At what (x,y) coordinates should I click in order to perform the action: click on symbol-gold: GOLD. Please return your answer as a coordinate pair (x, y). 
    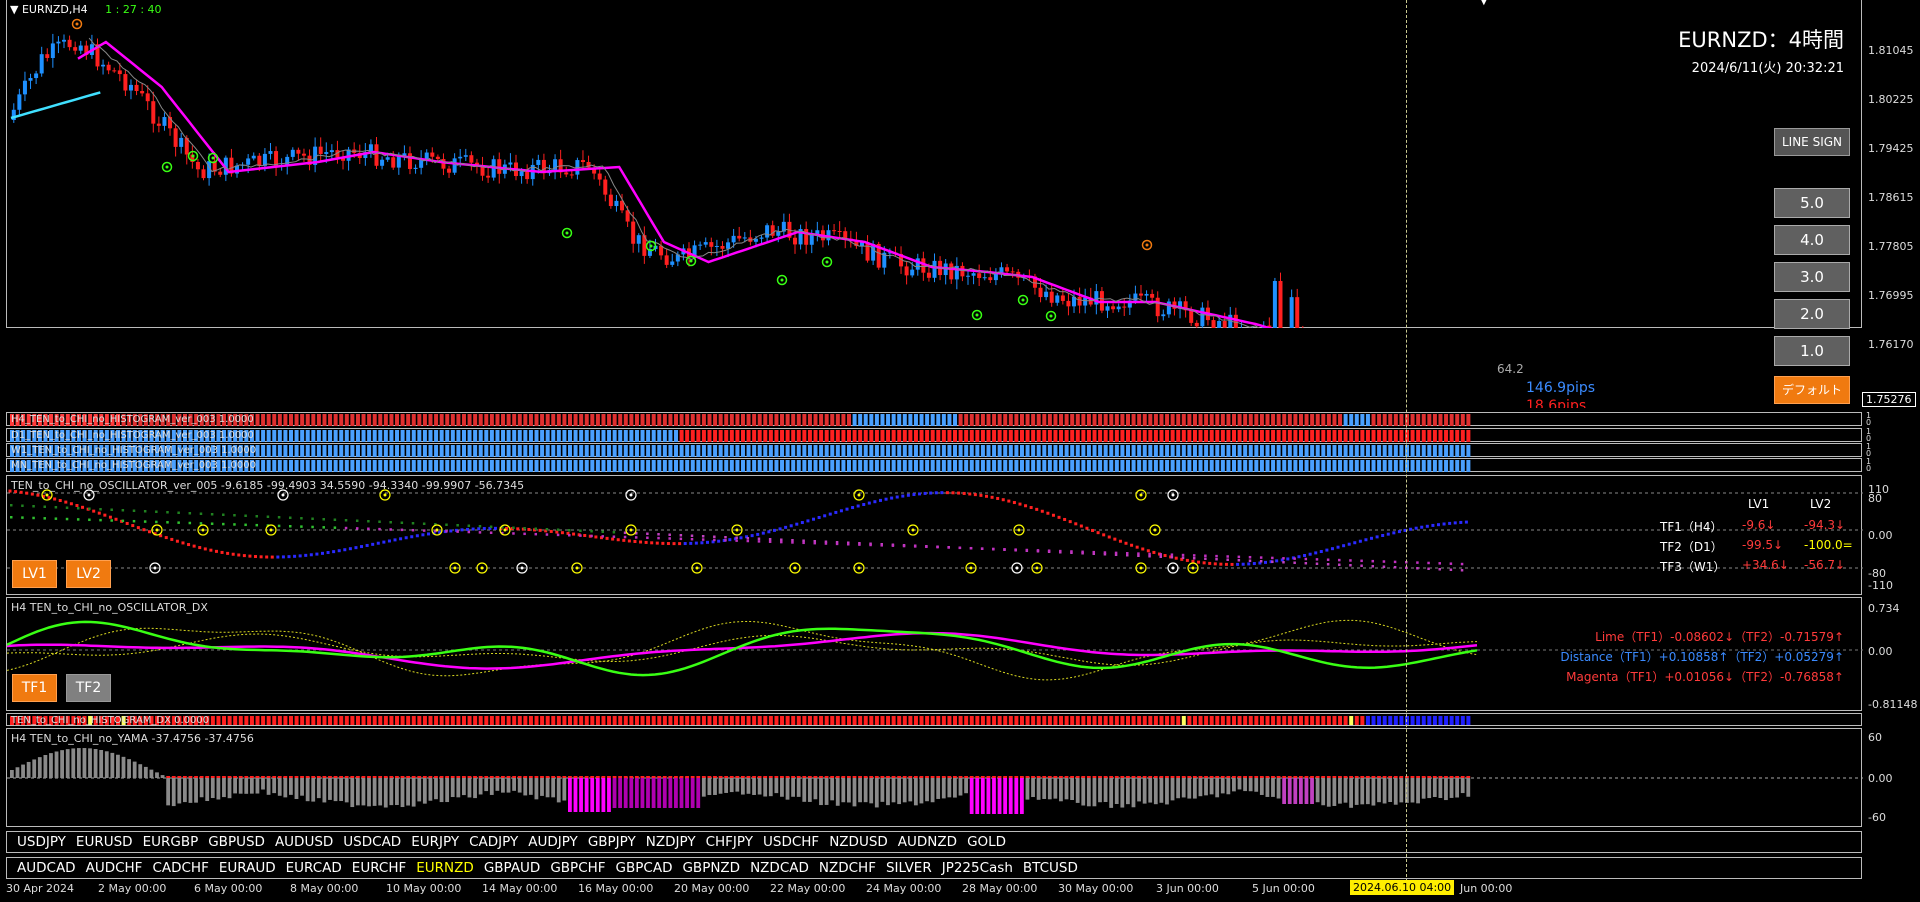
    Looking at the image, I should click on (986, 842).